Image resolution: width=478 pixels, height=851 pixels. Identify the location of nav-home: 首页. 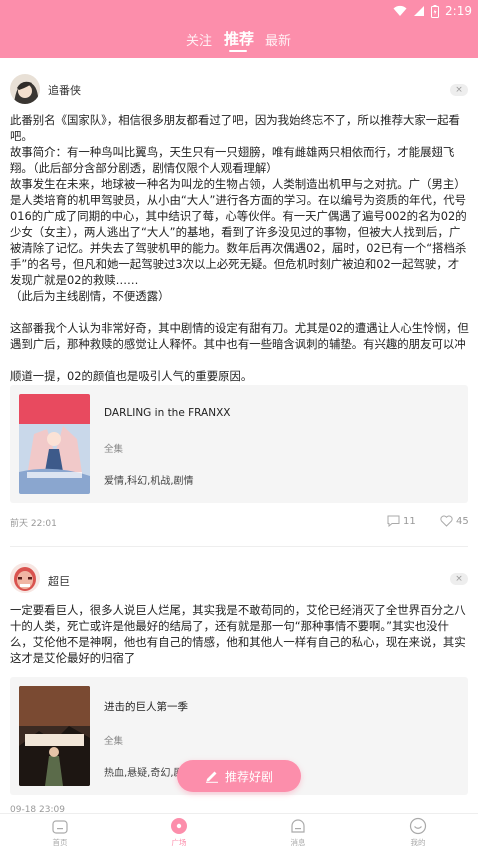
(60, 833).